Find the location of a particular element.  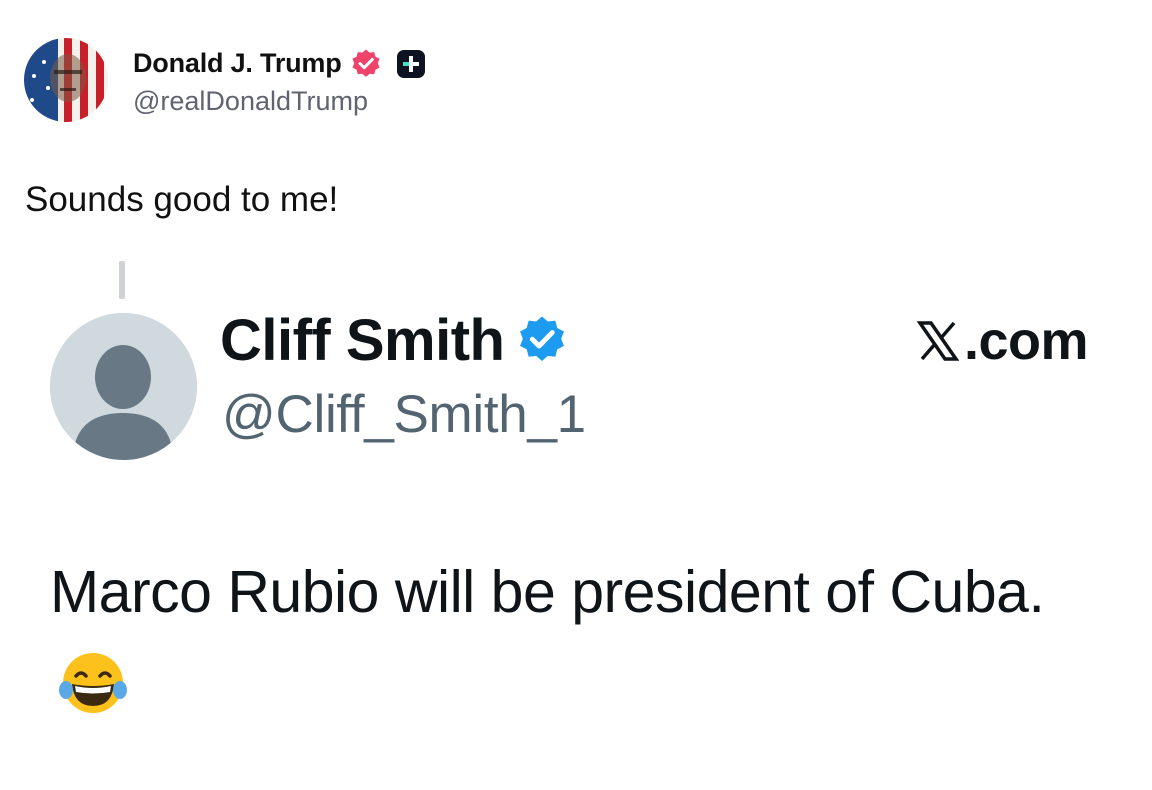

default-person-icon is located at coordinates (123, 386).